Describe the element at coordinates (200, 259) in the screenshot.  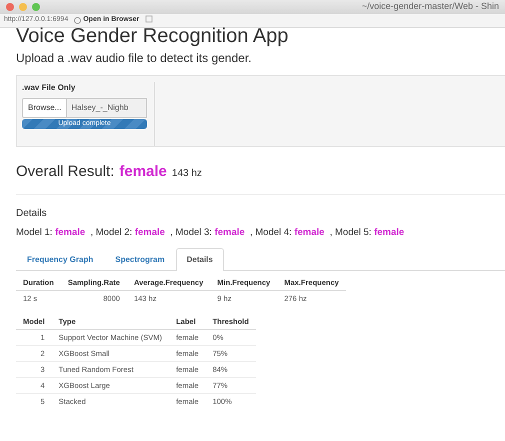
I see `tab: Details` at that location.